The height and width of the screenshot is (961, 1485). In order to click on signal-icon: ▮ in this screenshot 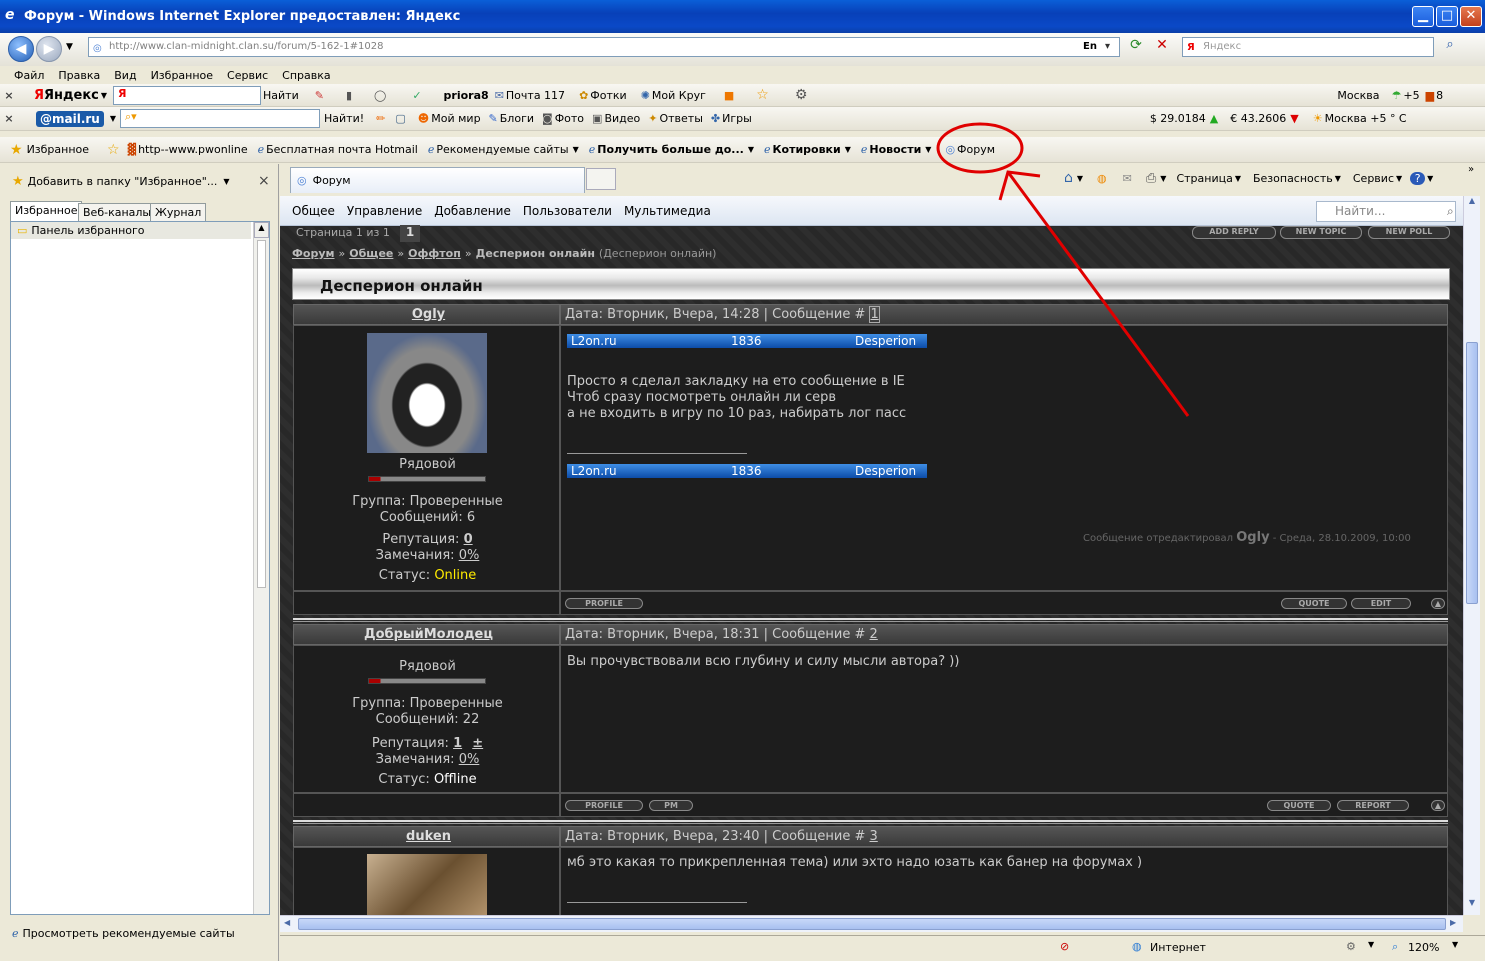, I will do `click(349, 95)`.